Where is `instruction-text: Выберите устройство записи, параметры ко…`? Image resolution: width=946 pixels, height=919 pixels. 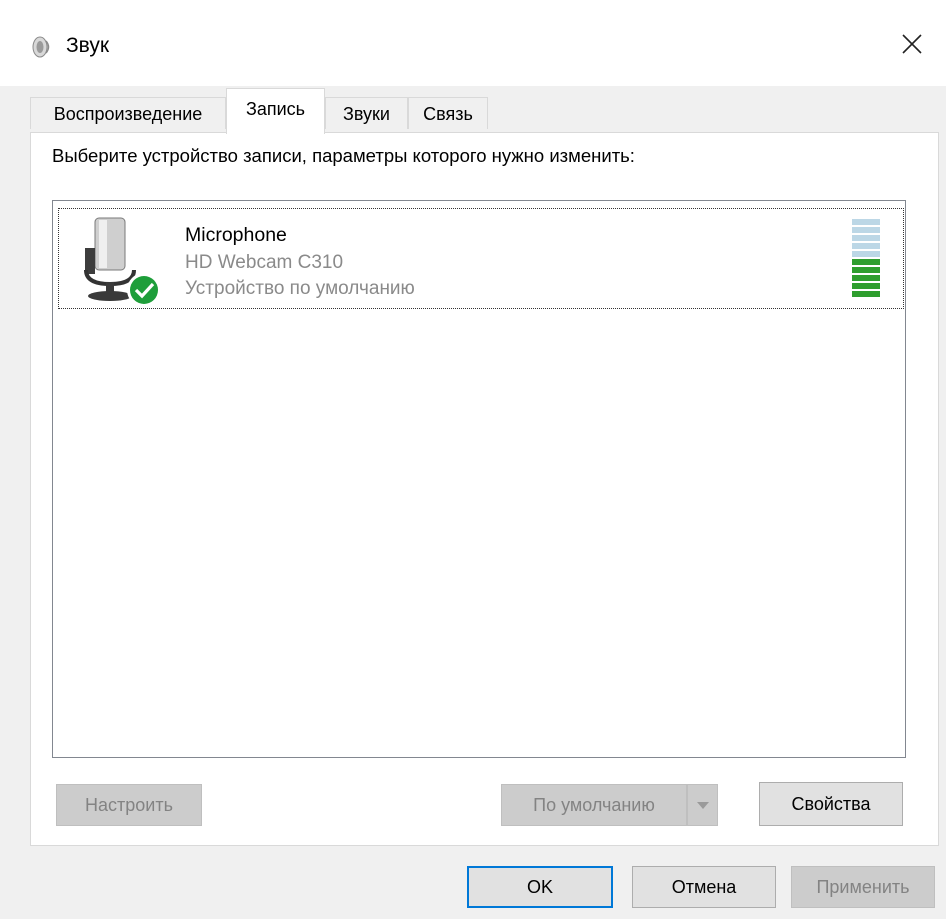 instruction-text: Выберите устройство записи, параметры ко… is located at coordinates (343, 155).